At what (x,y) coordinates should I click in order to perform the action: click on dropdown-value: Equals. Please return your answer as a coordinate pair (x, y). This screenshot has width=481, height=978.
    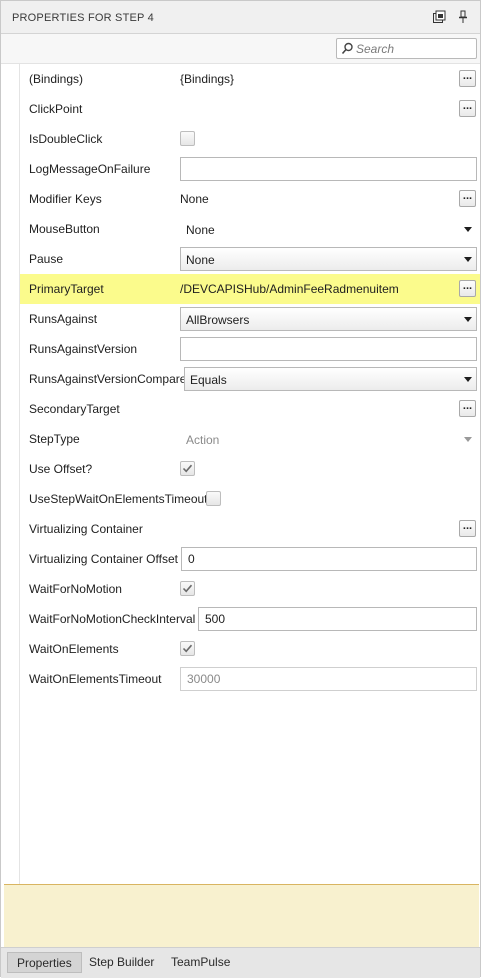
    Looking at the image, I should click on (208, 380).